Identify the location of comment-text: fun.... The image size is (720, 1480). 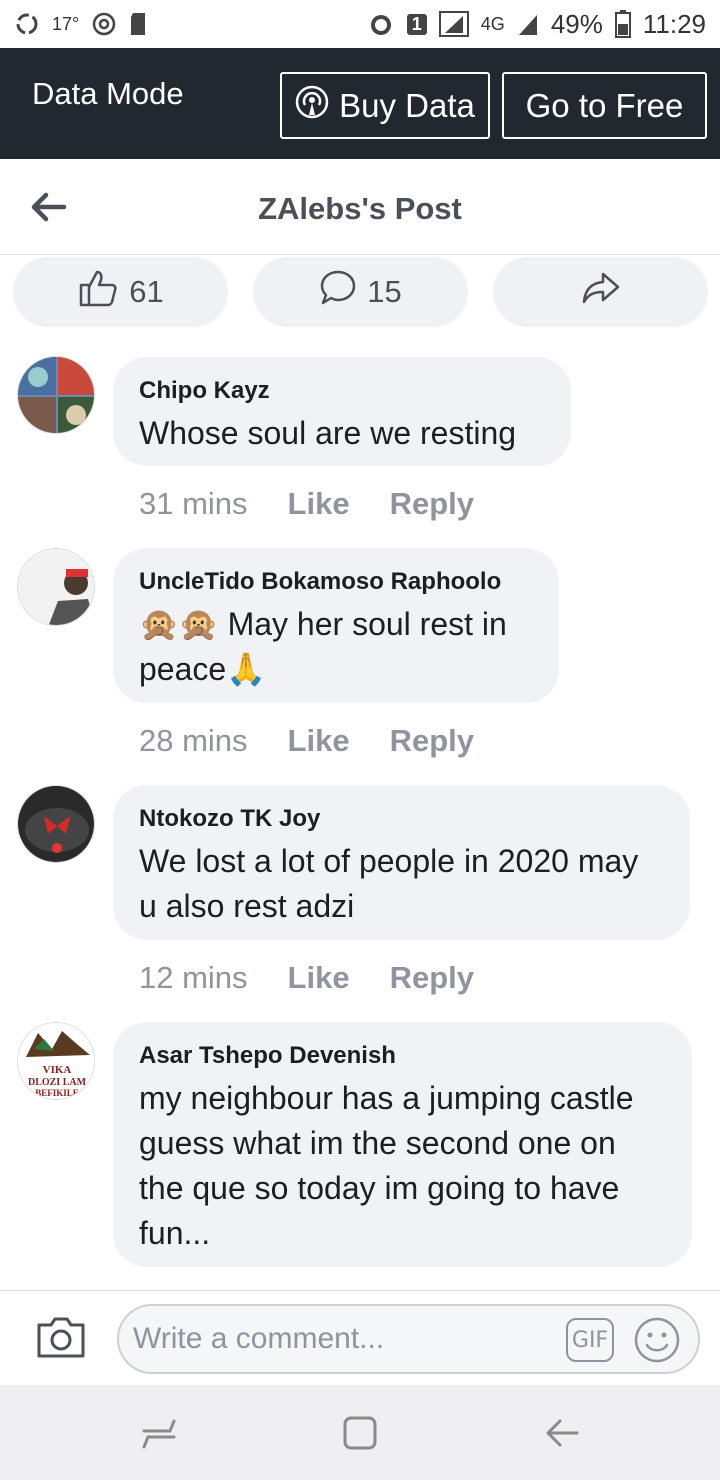
(175, 1233).